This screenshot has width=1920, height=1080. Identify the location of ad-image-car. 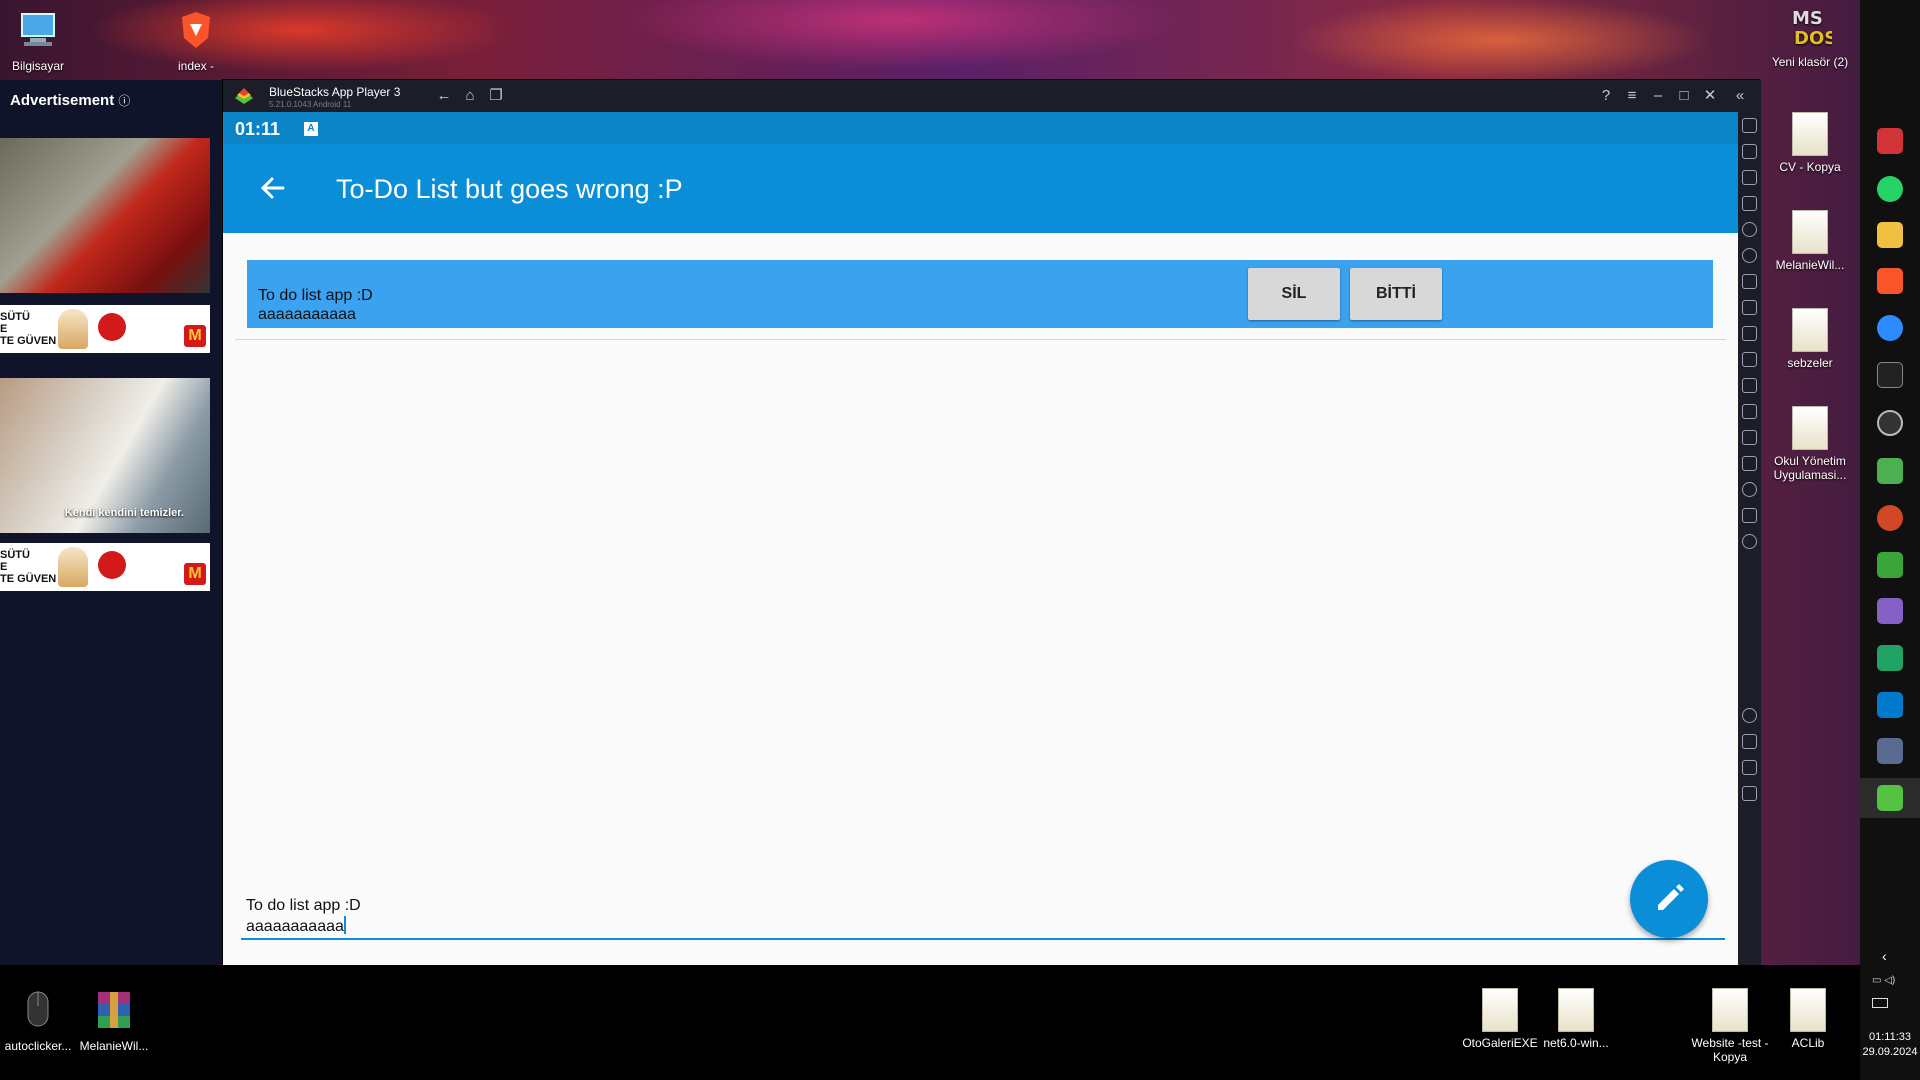
(105, 215).